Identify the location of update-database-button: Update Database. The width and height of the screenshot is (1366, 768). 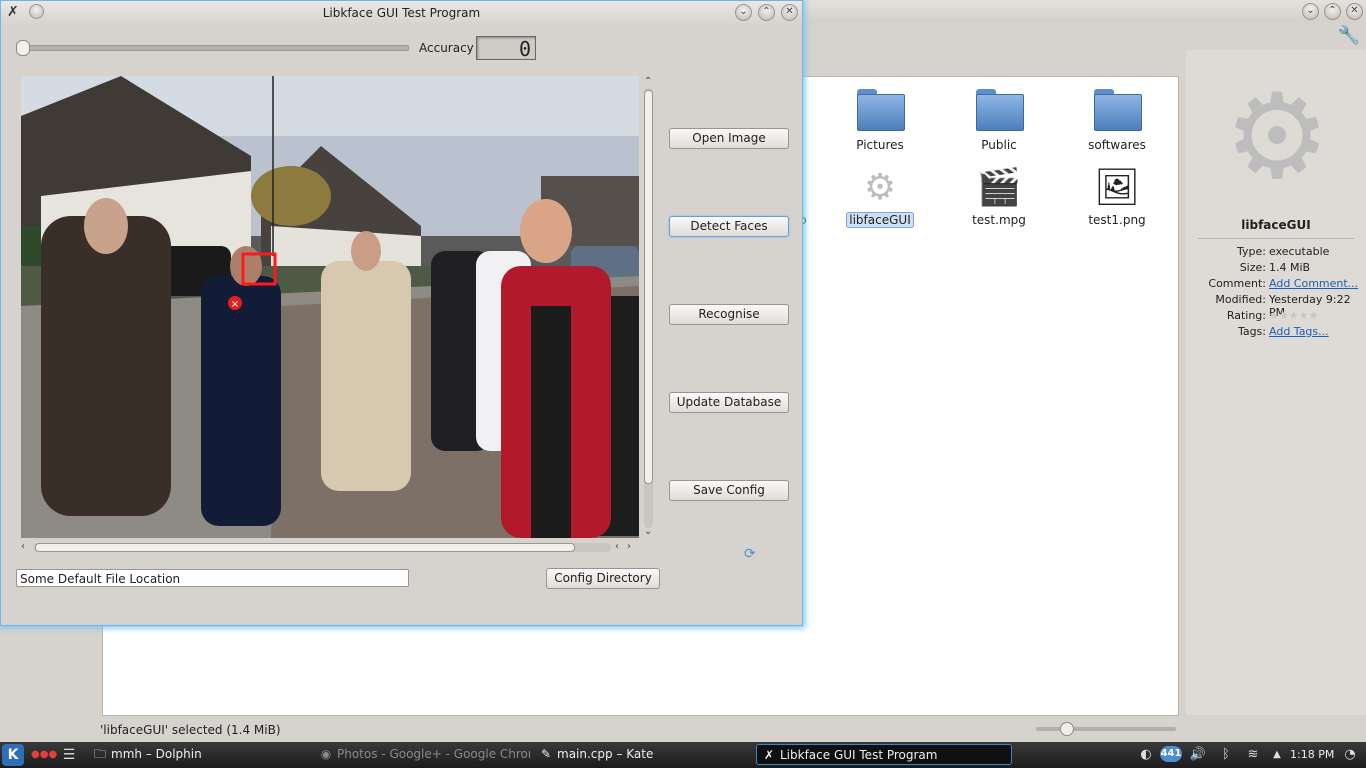
(729, 402).